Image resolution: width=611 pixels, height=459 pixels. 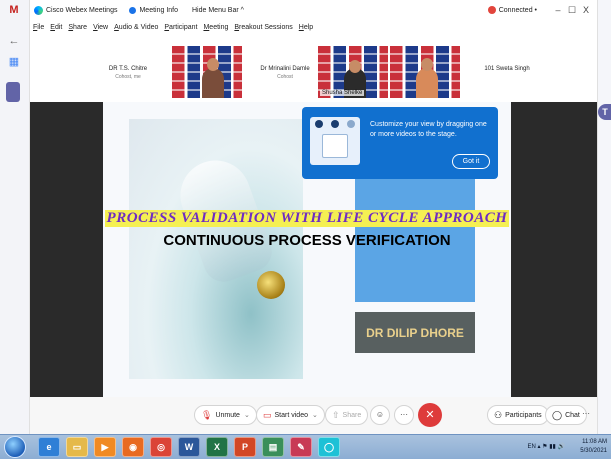 I want to click on participant-tile: Dr Mrinalini Damle Cohost, so click(x=285, y=72).